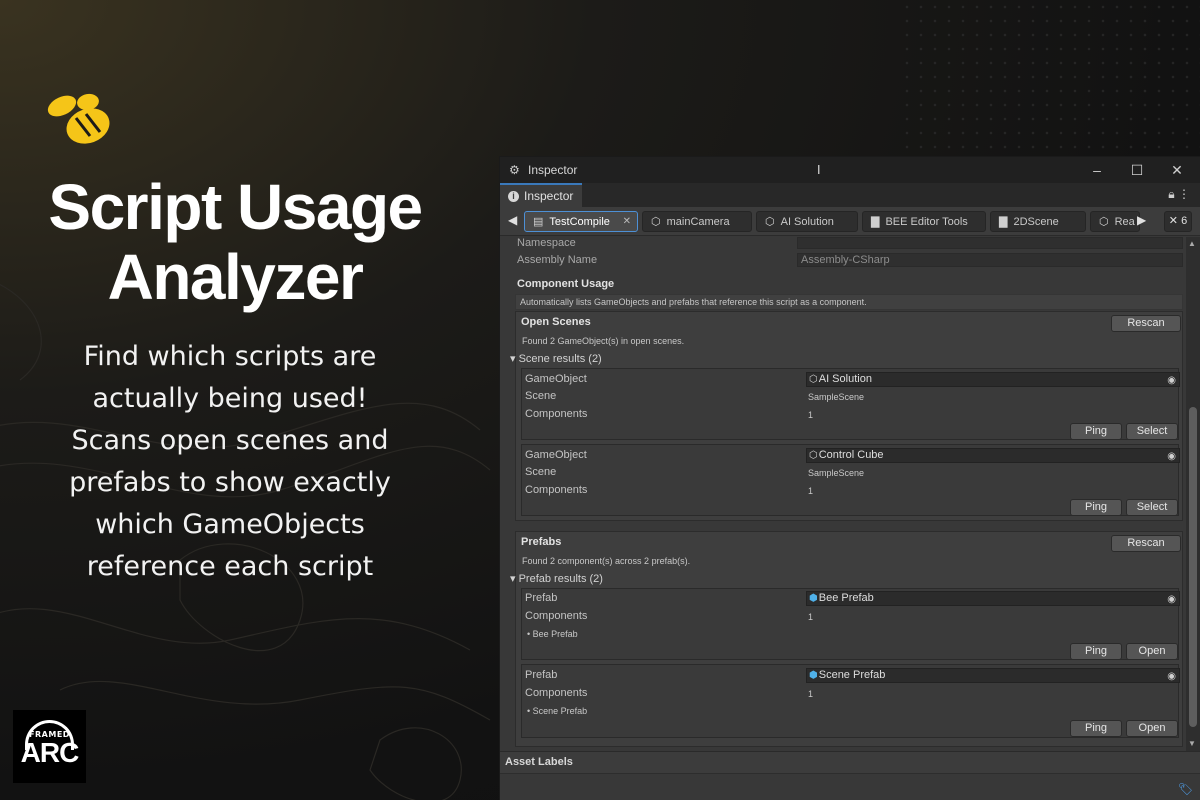 The image size is (1200, 800). I want to click on tag-icon: 🏷︎, so click(1185, 789).